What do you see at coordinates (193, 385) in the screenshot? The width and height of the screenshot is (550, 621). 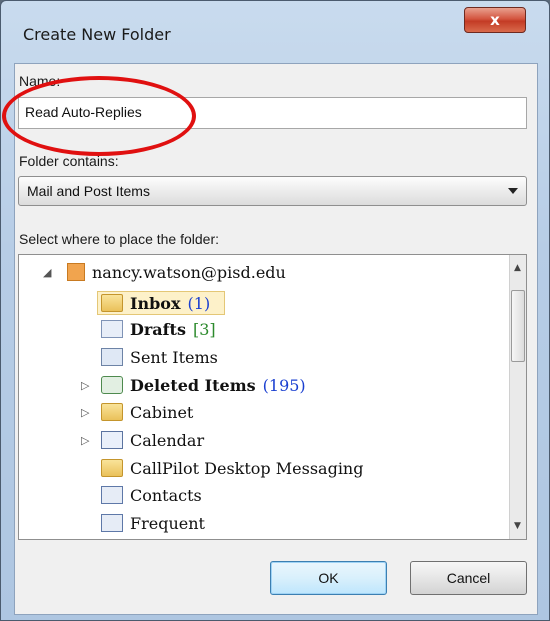 I see `tree-item-label: Deleted Items` at bounding box center [193, 385].